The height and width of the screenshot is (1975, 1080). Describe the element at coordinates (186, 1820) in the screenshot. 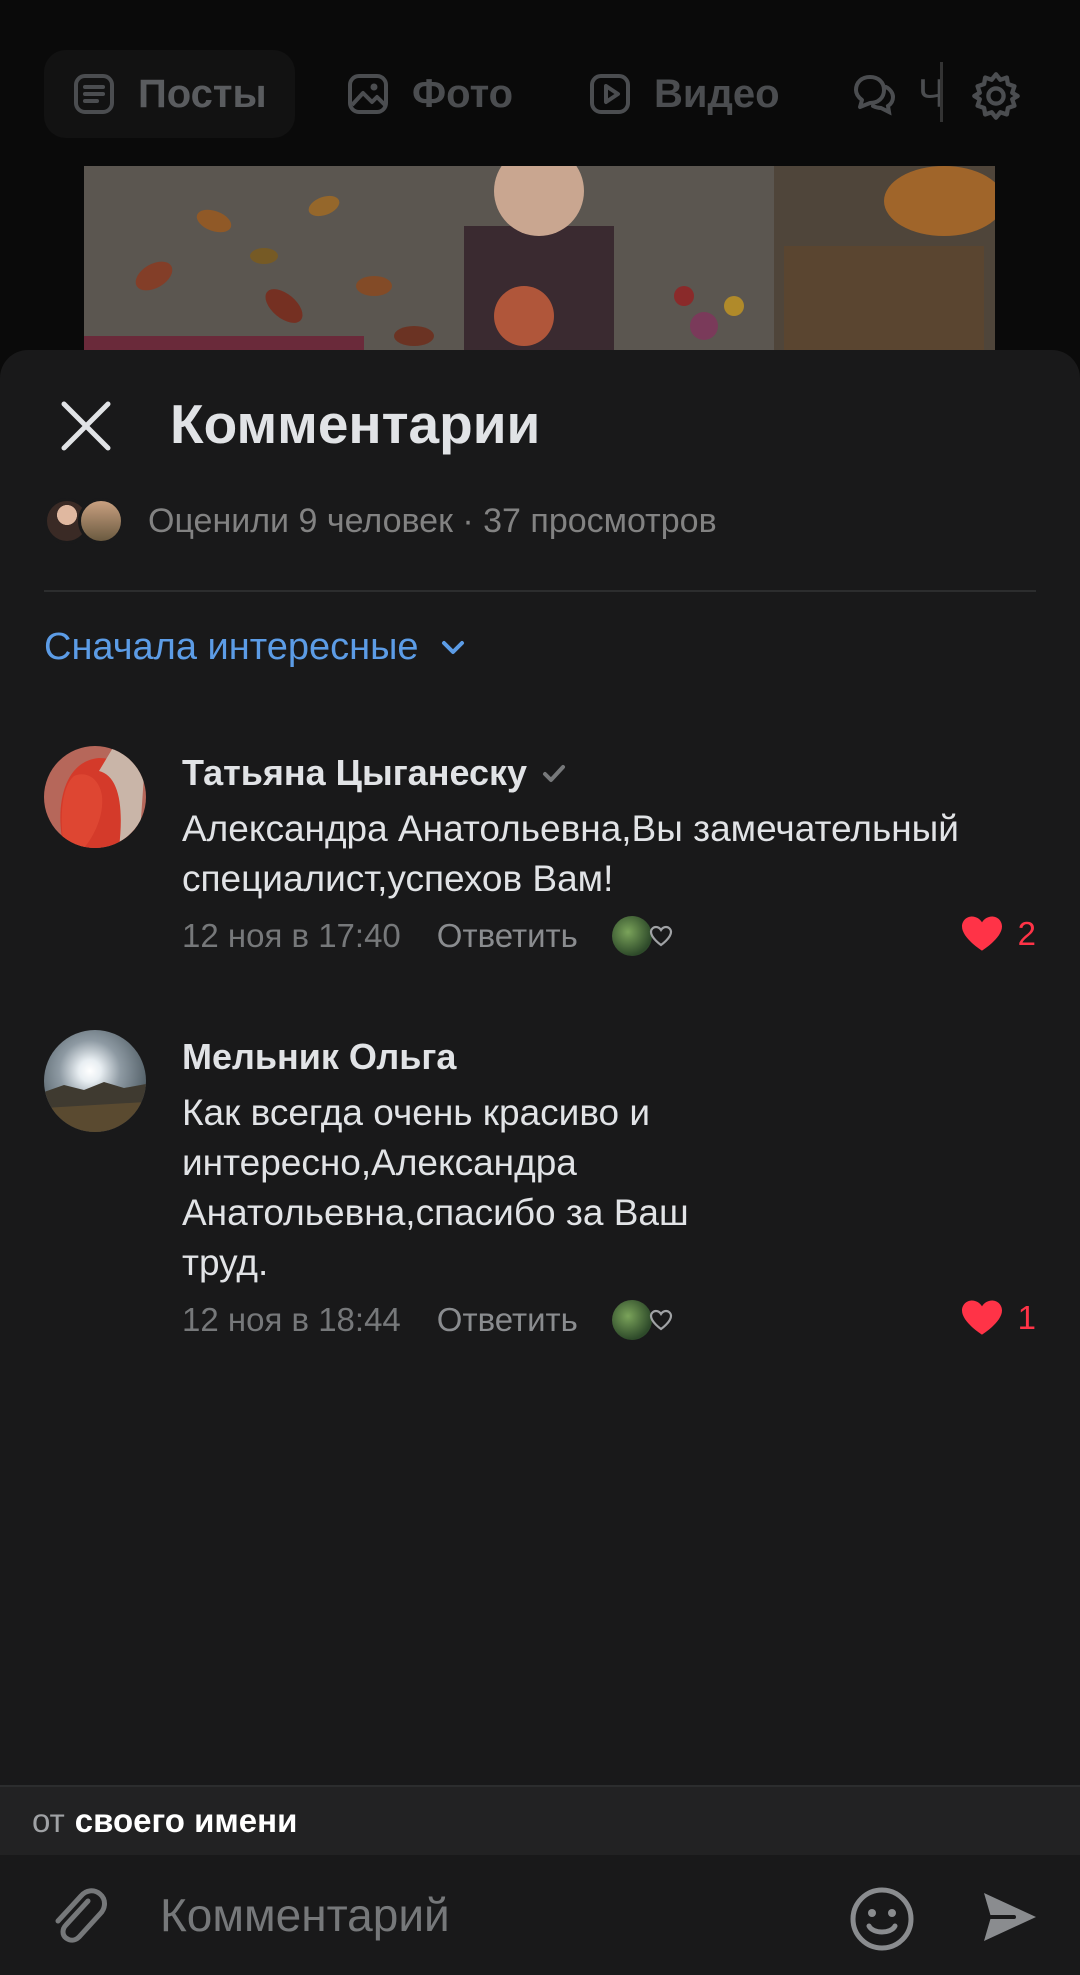

I see `post-as-name: своего имени` at that location.